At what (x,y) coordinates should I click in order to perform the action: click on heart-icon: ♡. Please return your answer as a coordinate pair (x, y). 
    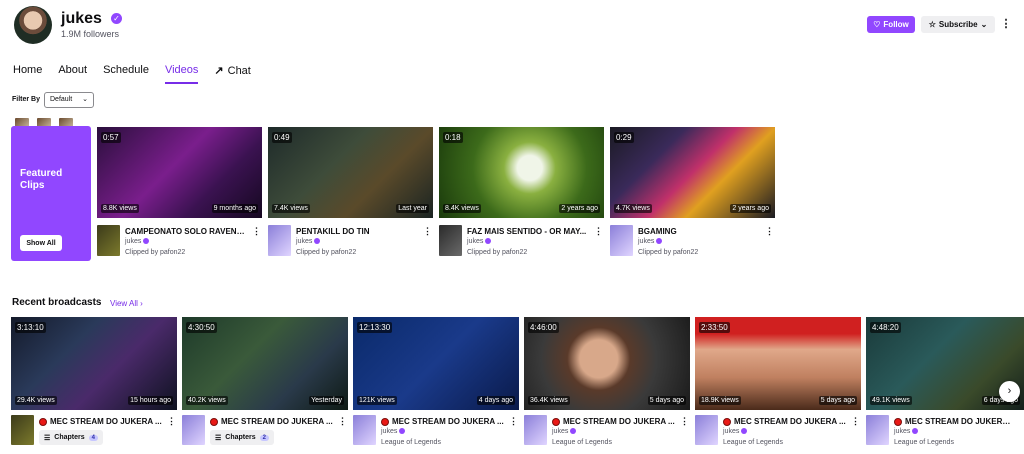
    Looking at the image, I should click on (877, 24).